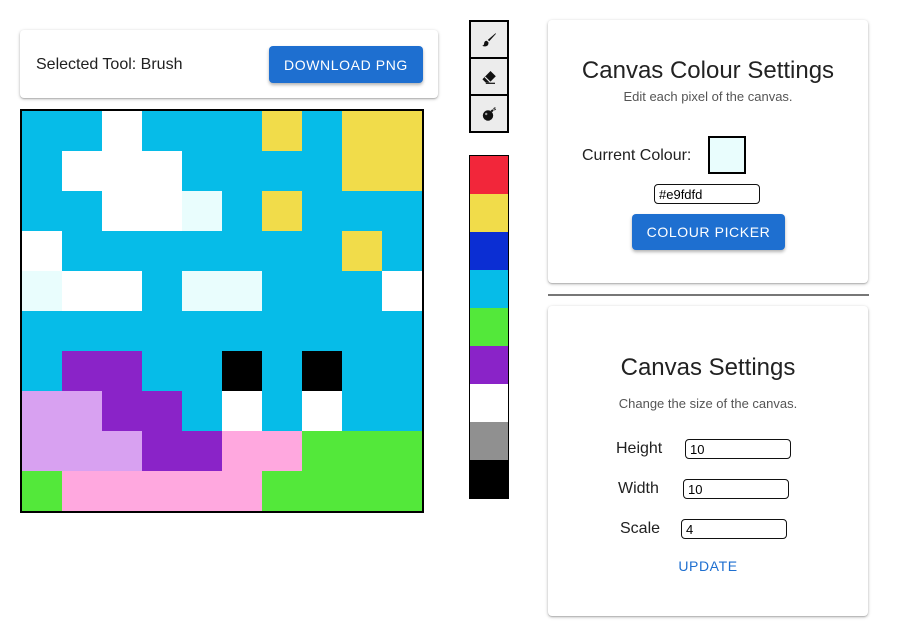 The image size is (899, 639). Describe the element at coordinates (489, 39) in the screenshot. I see `brush-tool-button` at that location.